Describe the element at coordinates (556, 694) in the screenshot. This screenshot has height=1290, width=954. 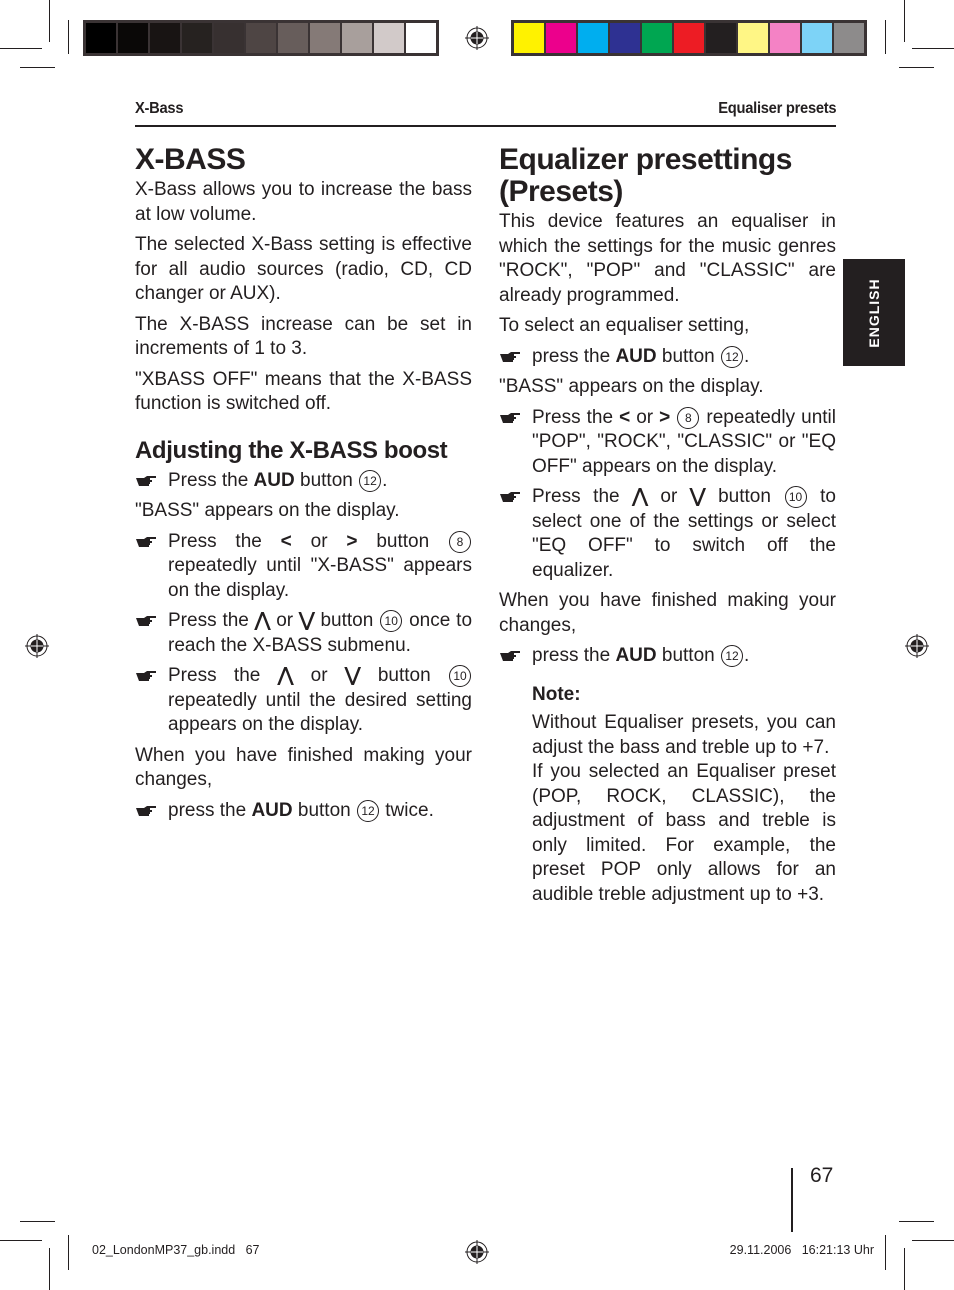
I see `note-title: Note:` at that location.